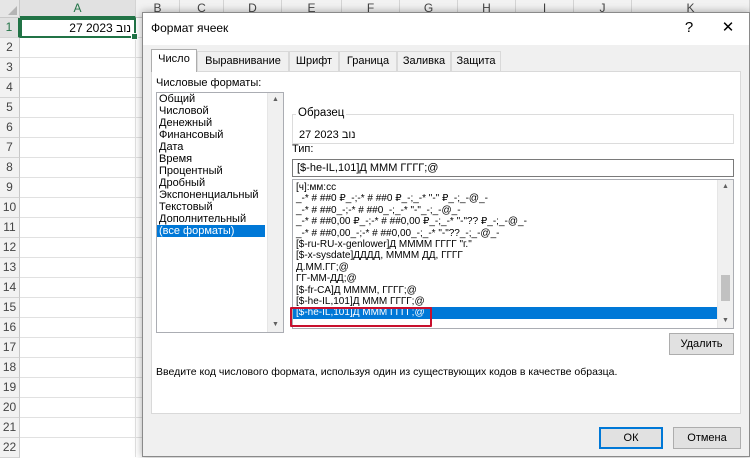  What do you see at coordinates (220, 123) in the screenshot?
I see `category-item: Денежный` at bounding box center [220, 123].